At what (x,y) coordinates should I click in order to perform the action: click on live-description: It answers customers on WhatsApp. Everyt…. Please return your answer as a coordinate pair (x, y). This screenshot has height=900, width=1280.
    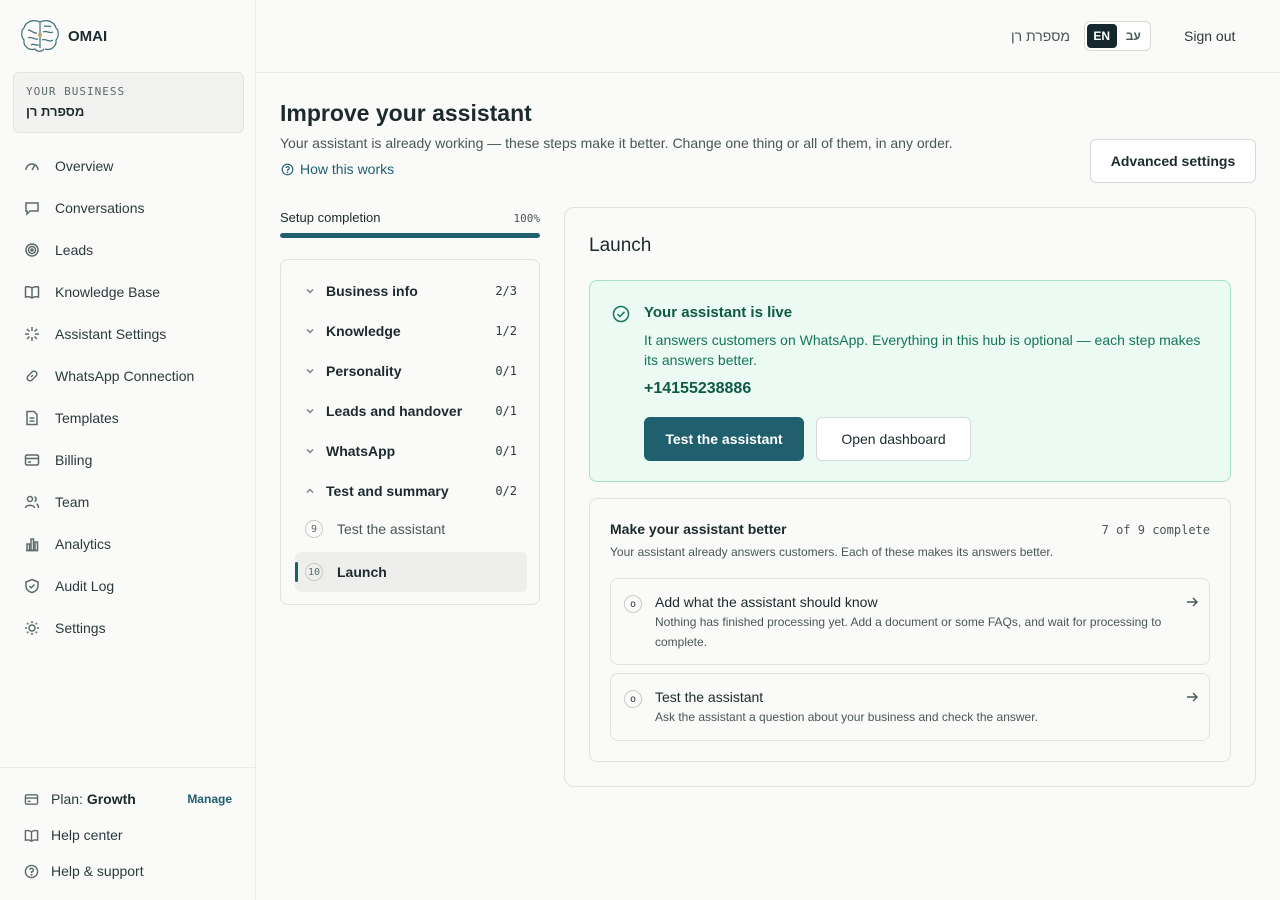
    Looking at the image, I should click on (922, 350).